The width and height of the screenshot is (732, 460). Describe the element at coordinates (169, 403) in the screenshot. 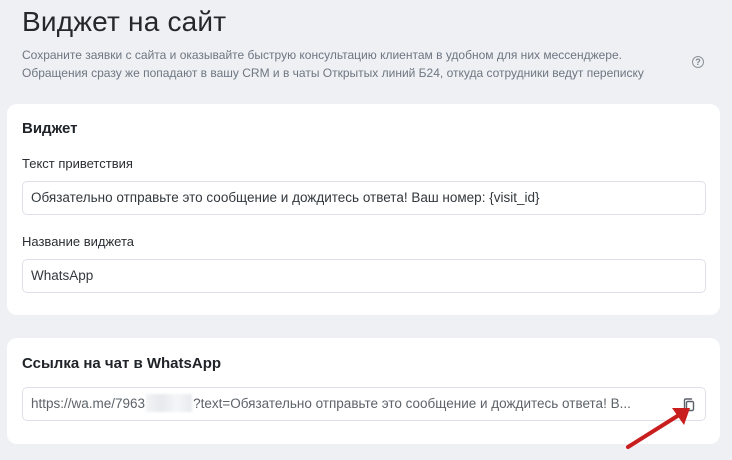

I see `redacted-phone-number` at that location.